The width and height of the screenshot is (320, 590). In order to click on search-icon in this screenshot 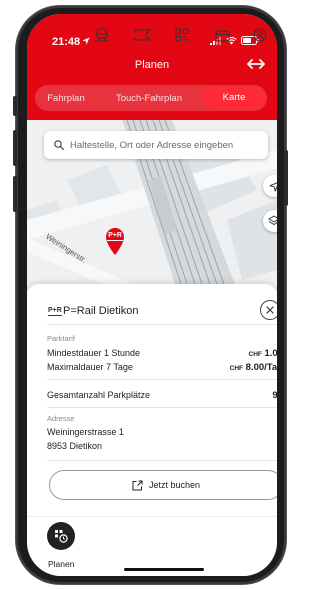, I will do `click(59, 145)`.